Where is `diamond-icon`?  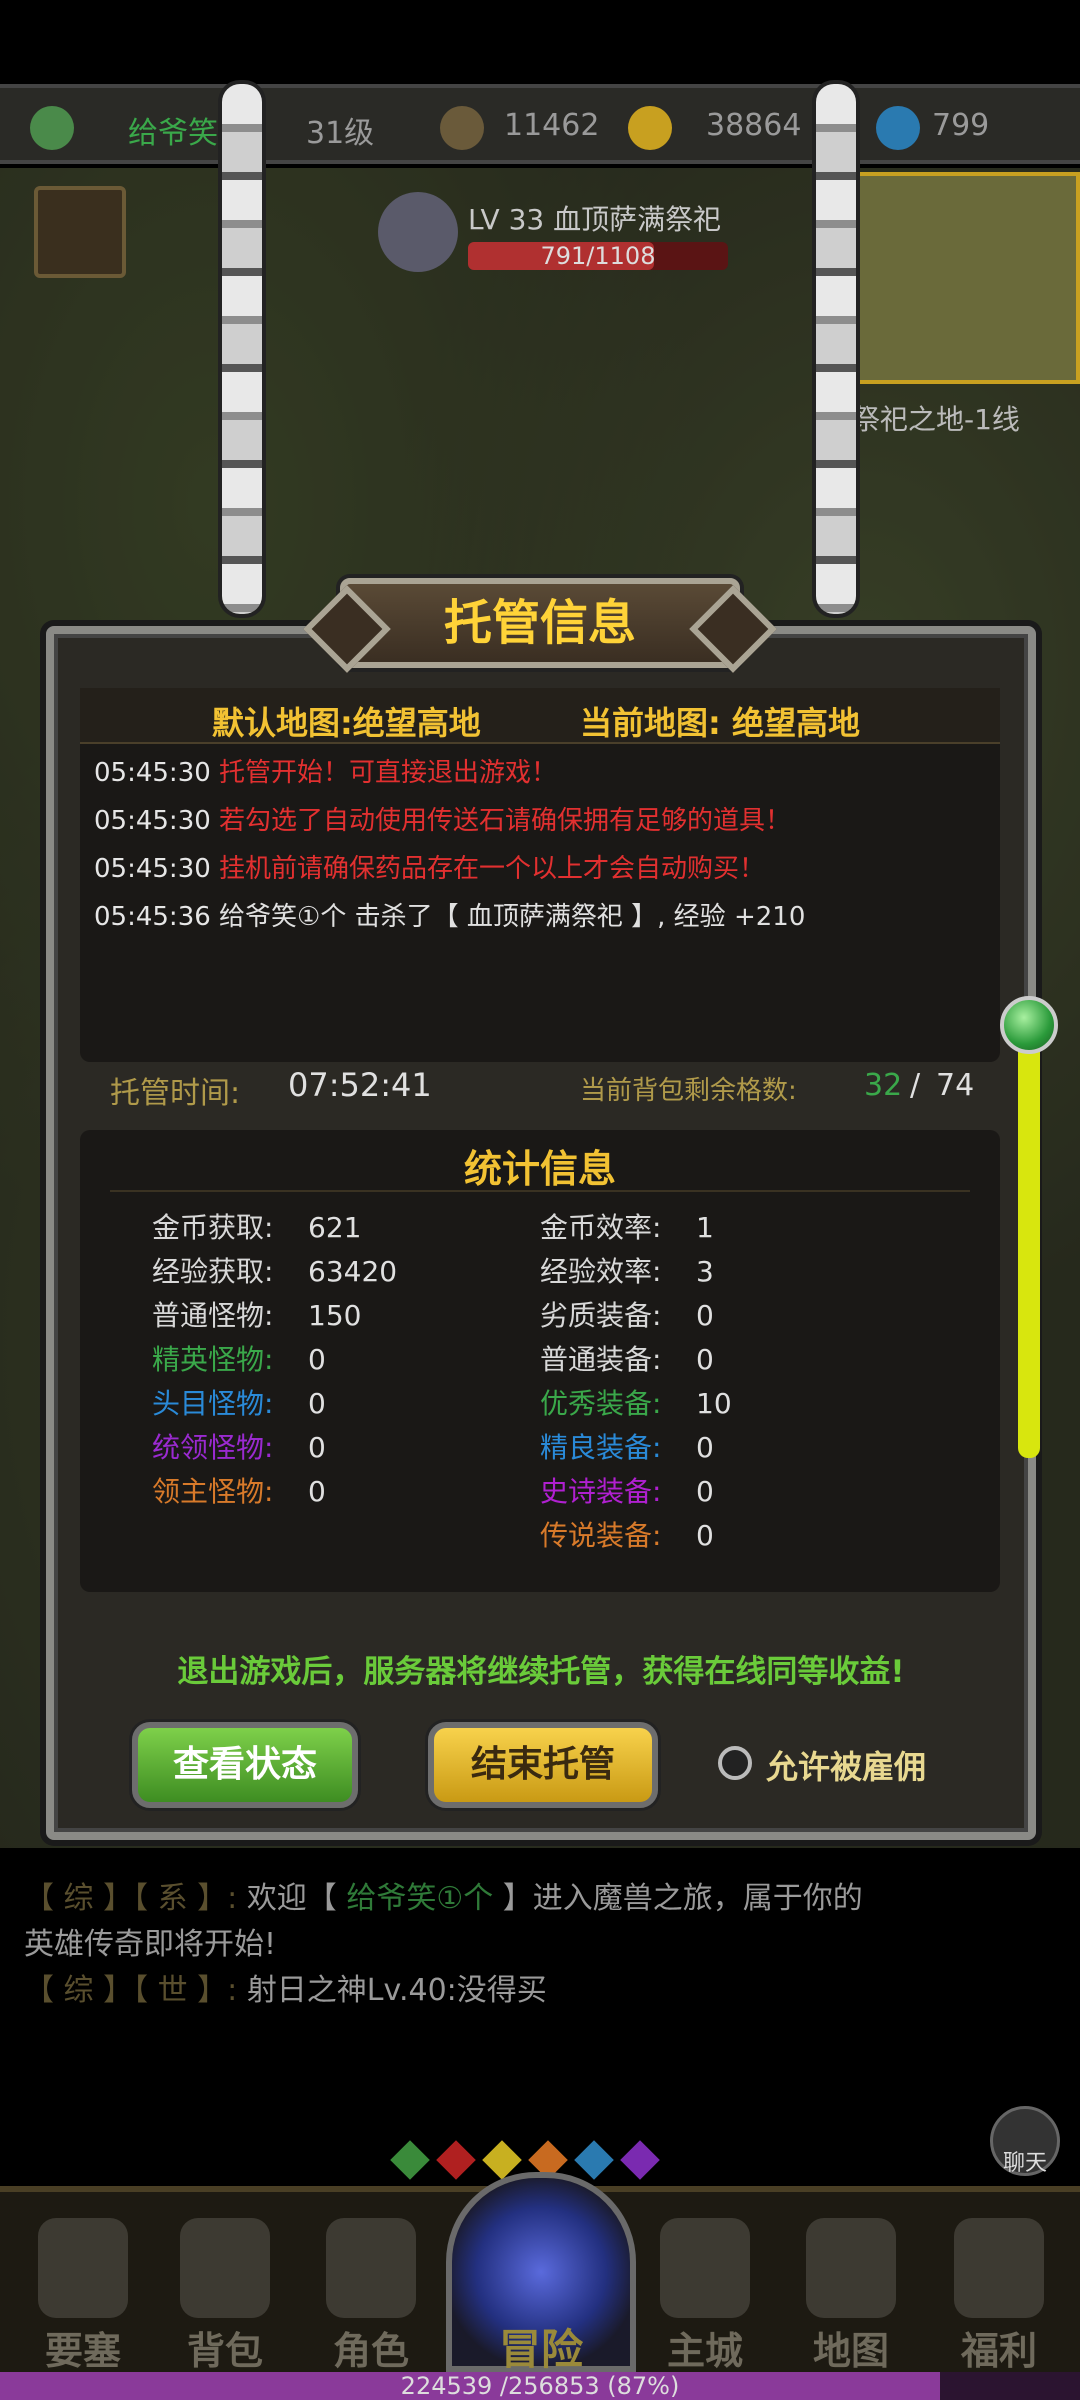 diamond-icon is located at coordinates (898, 128).